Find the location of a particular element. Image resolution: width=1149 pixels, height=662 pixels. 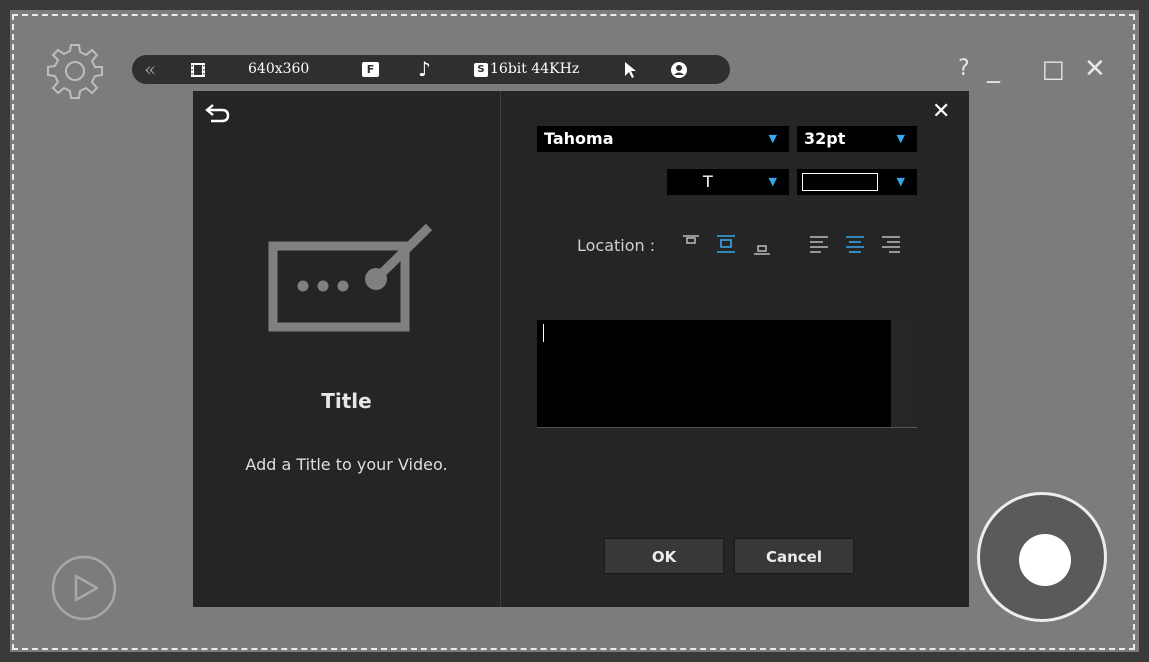

text-style-dropdown: T ▼ is located at coordinates (728, 182).